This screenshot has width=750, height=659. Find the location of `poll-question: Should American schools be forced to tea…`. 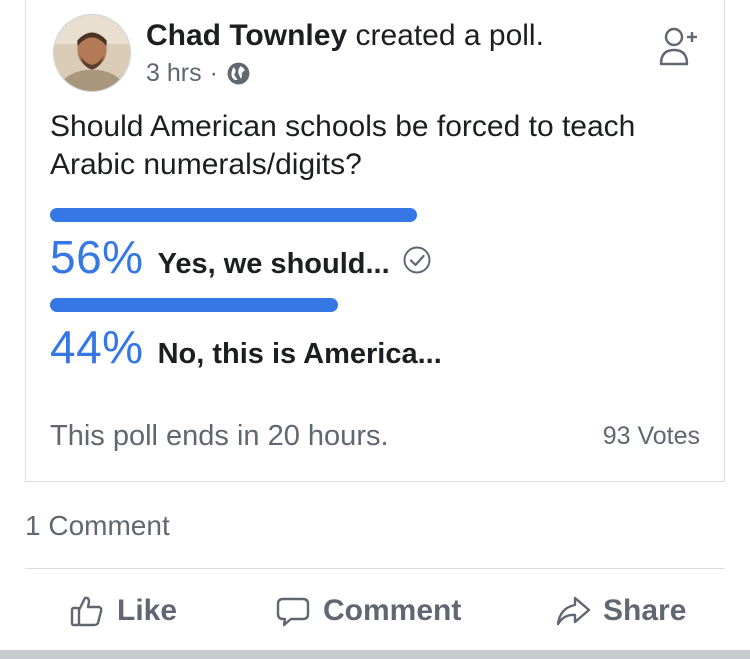

poll-question: Should American schools be forced to tea… is located at coordinates (343, 145).